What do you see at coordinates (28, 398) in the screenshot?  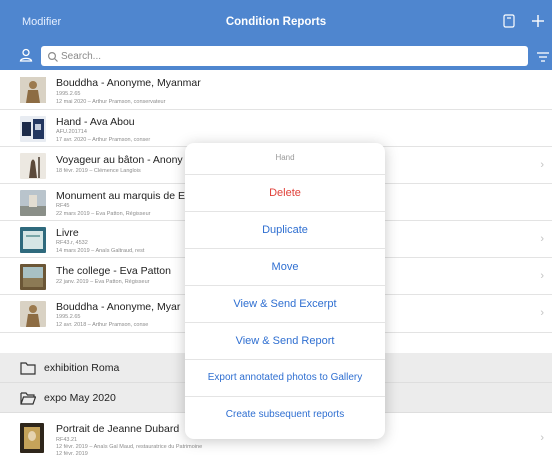 I see `folder-open-icon` at bounding box center [28, 398].